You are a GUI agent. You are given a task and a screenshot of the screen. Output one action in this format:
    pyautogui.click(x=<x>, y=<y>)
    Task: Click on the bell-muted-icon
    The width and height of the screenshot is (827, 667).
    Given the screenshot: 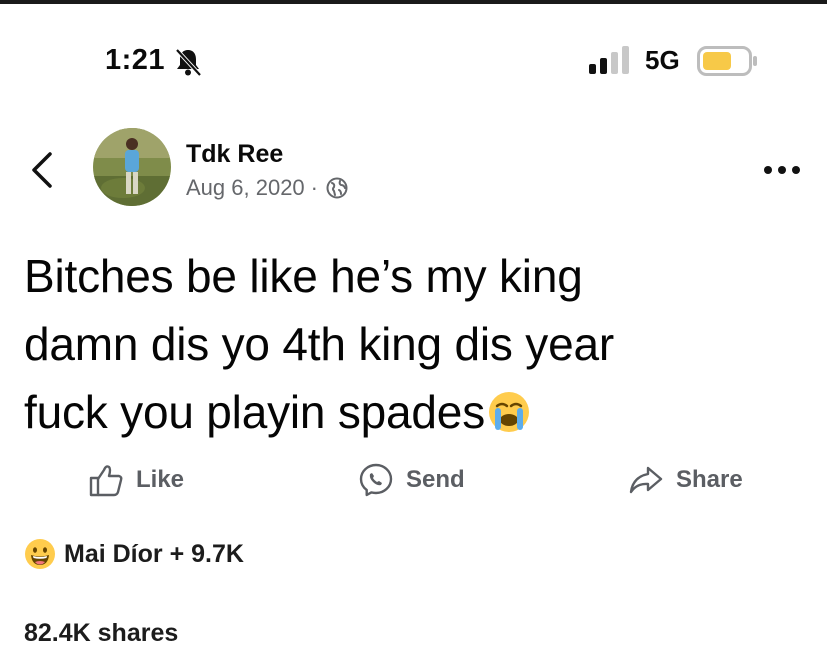 What is the action you would take?
    pyautogui.click(x=188, y=62)
    